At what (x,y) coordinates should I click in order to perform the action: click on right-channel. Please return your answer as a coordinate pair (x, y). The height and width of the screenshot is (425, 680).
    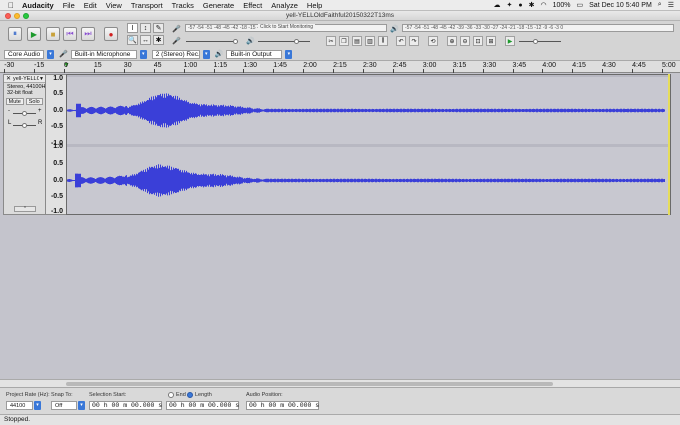
    Looking at the image, I should click on (368, 180).